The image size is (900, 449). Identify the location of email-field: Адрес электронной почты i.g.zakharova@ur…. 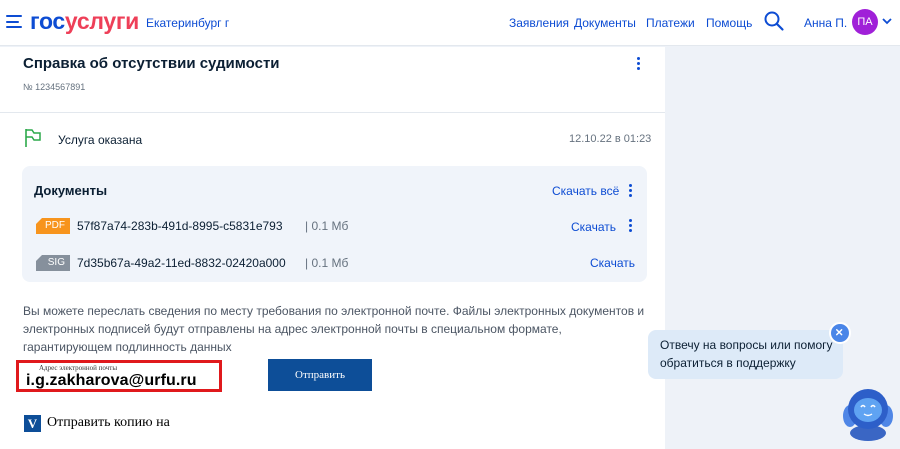
(119, 376).